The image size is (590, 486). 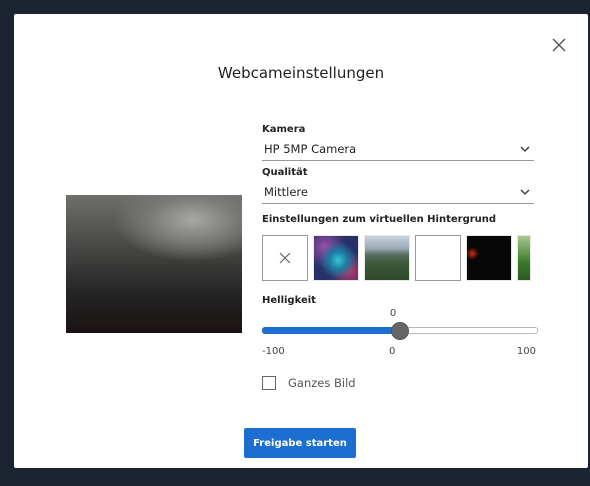 What do you see at coordinates (387, 258) in the screenshot?
I see `background-option-landscape` at bounding box center [387, 258].